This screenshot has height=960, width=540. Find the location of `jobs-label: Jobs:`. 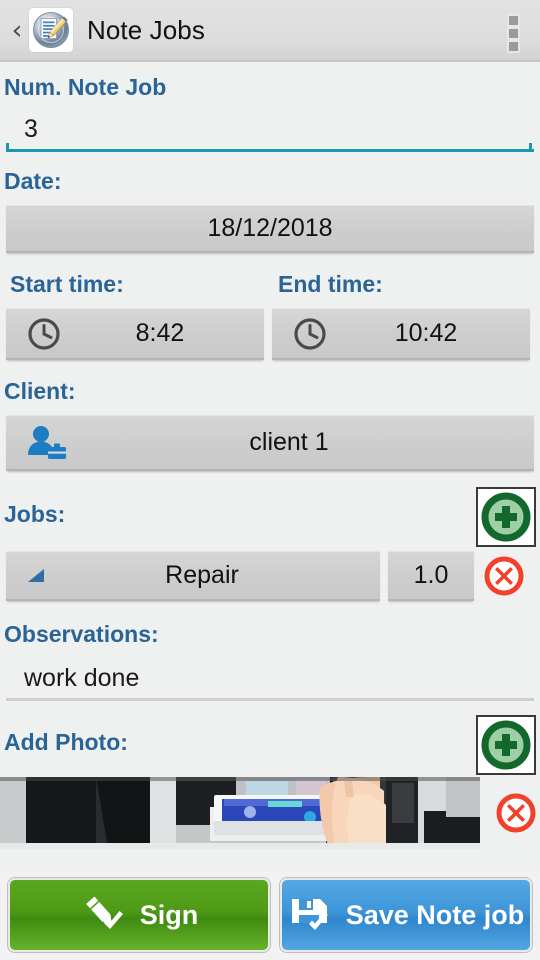

jobs-label: Jobs: is located at coordinates (35, 514).